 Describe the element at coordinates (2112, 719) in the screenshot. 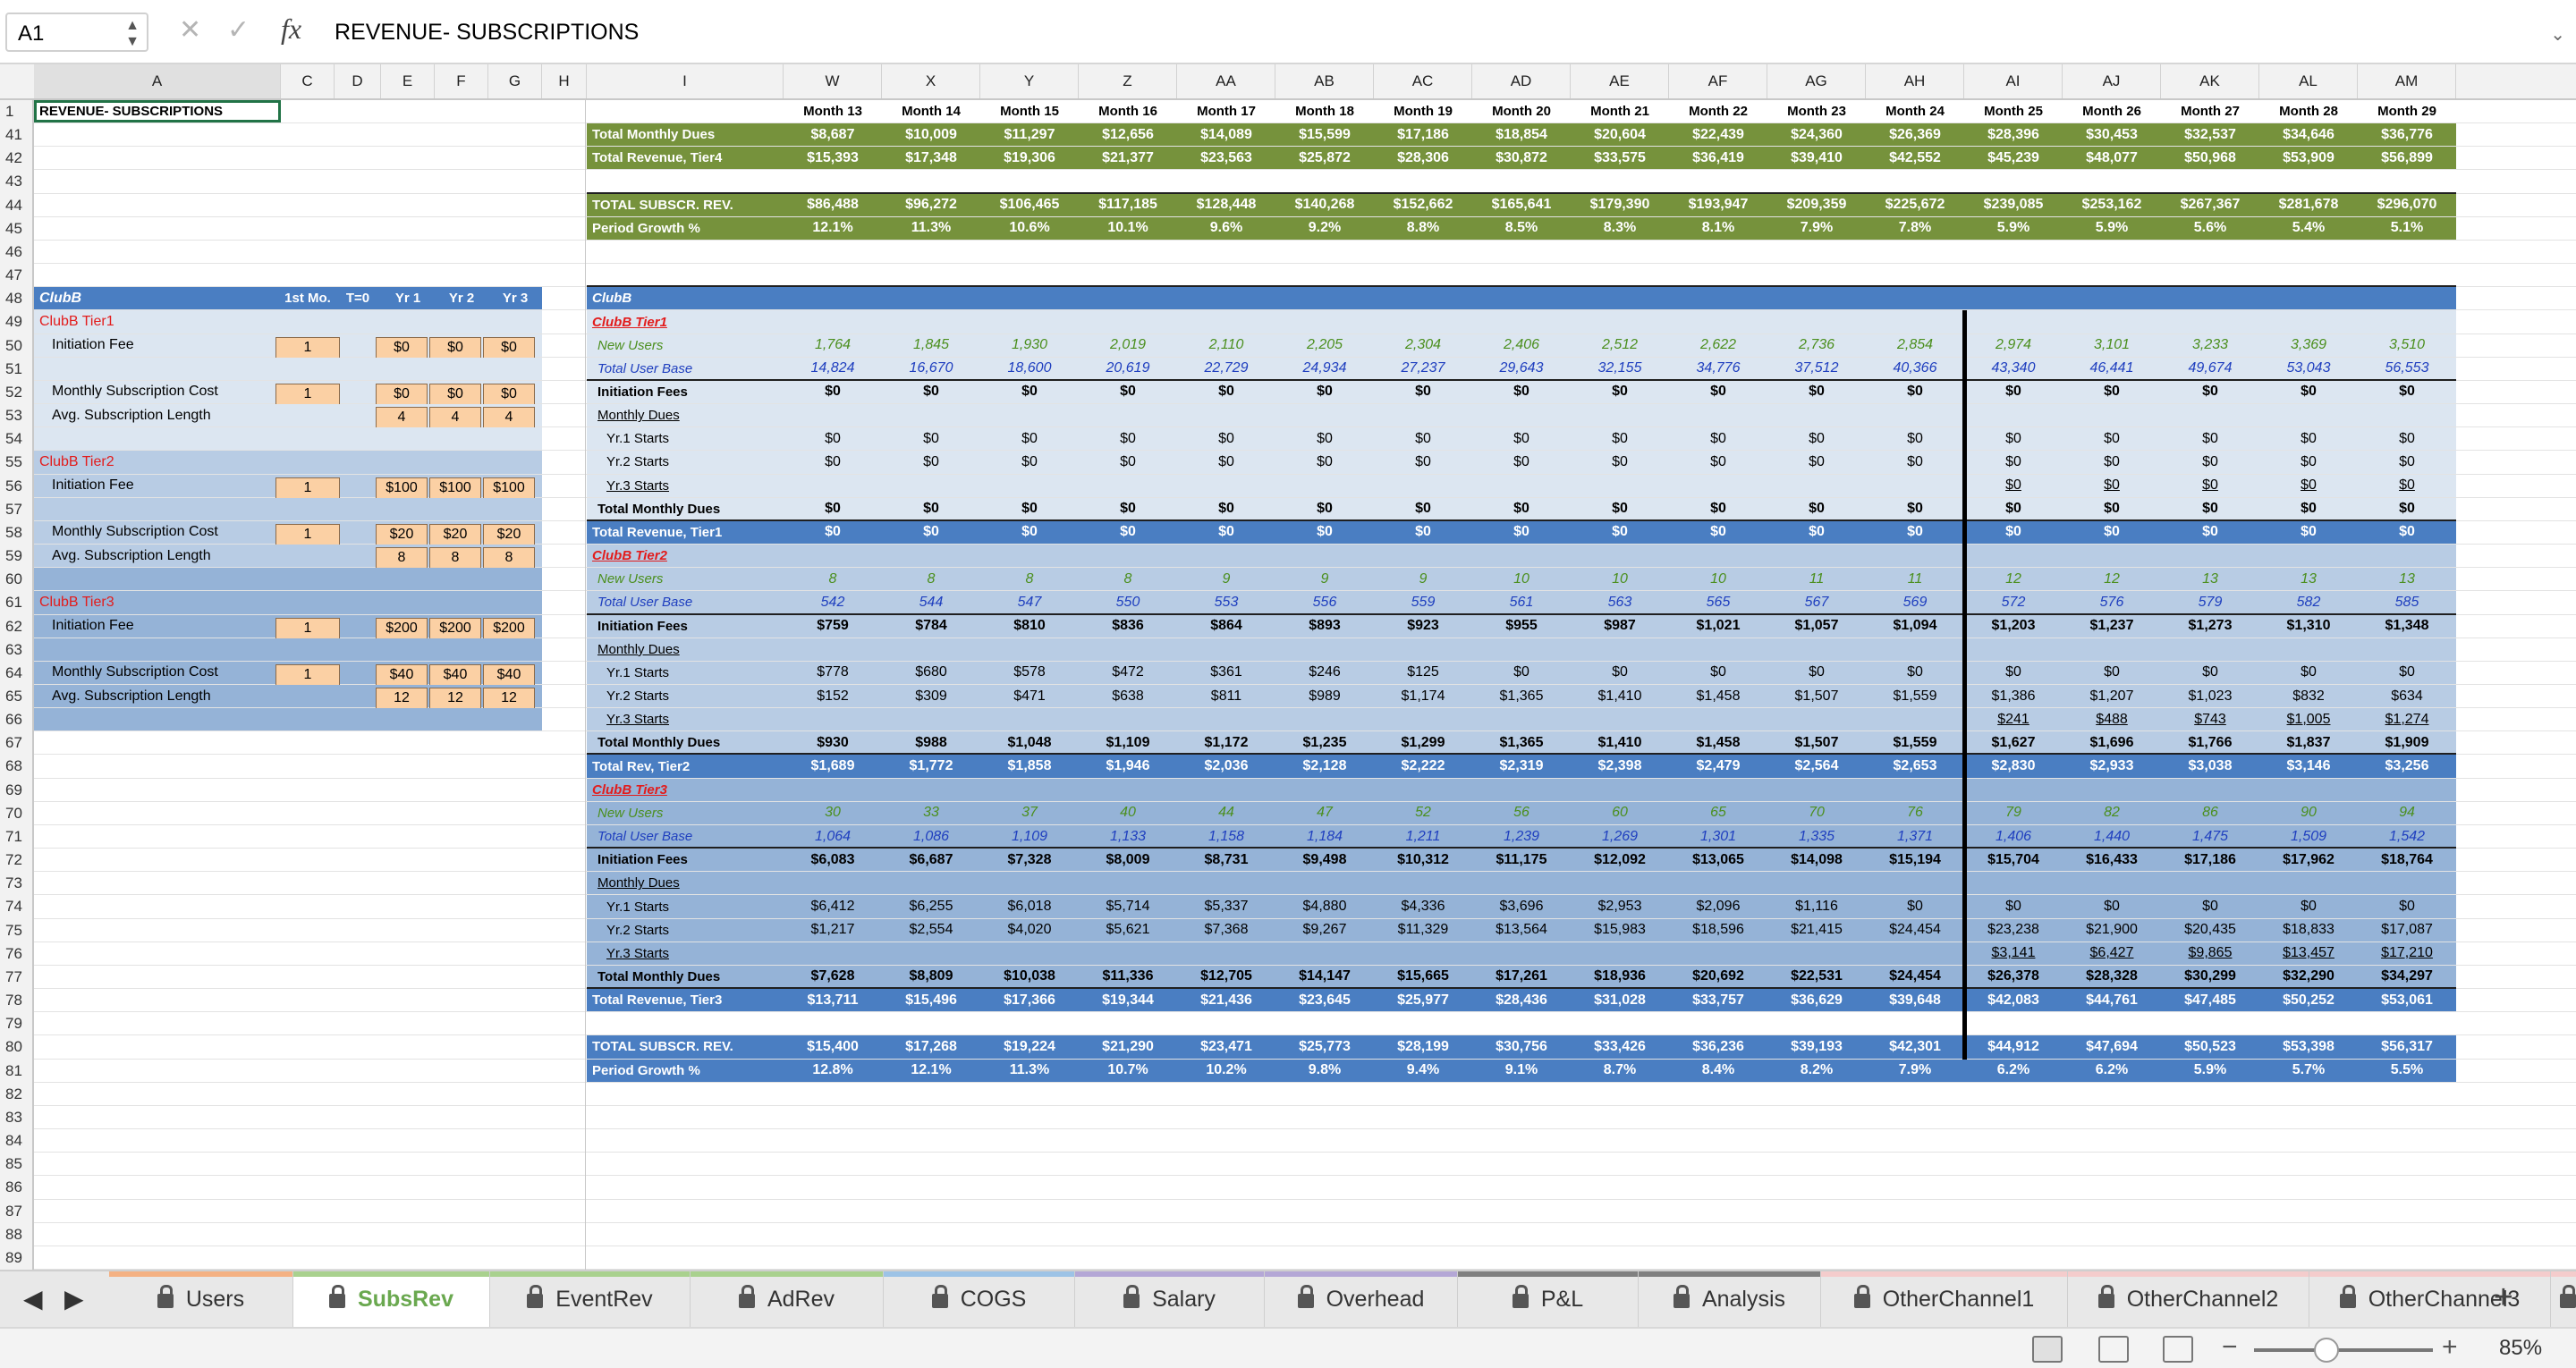

I see `value-cell: $488` at that location.